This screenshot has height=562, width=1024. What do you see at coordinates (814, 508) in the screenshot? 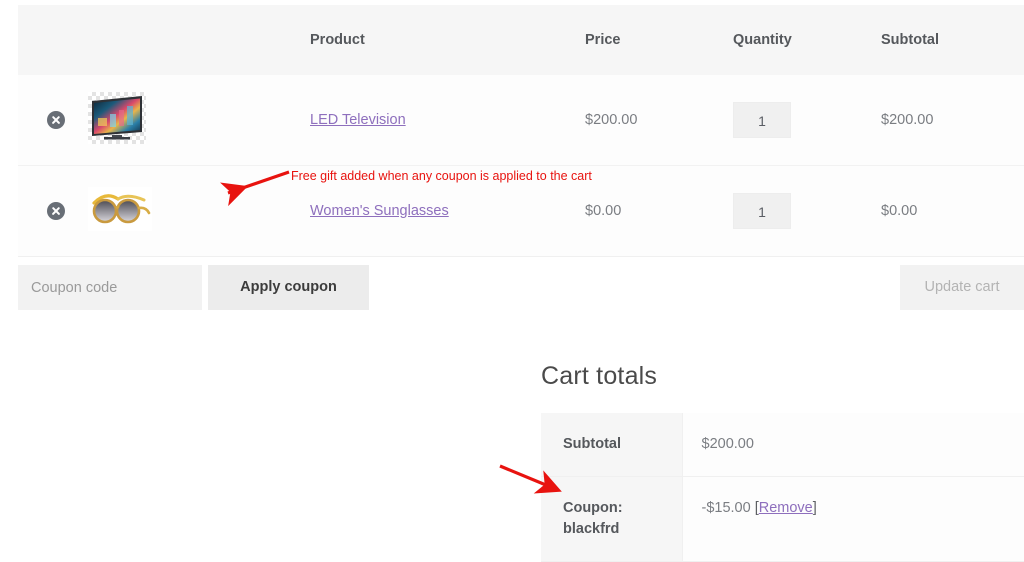
I see `bracket-close: ]` at bounding box center [814, 508].